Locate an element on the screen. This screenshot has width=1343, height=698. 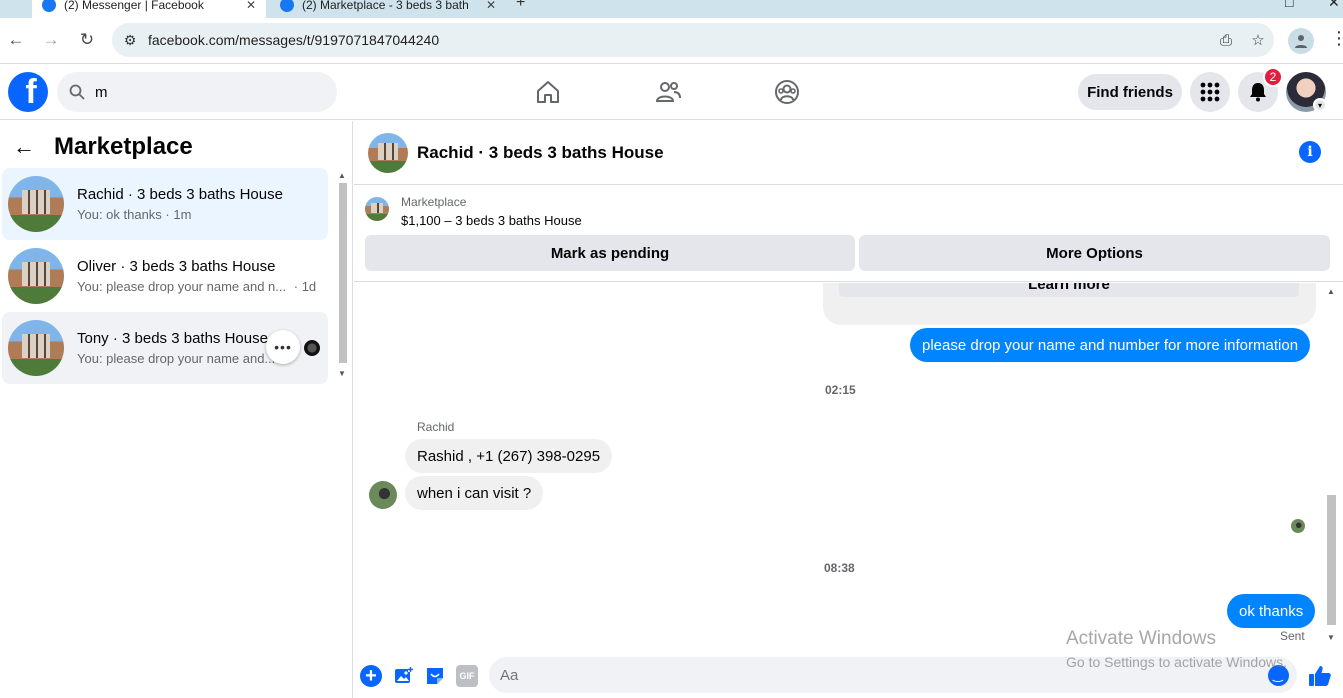
conversation-name: Tony · 3 beds 3 baths House is located at coordinates (172, 338).